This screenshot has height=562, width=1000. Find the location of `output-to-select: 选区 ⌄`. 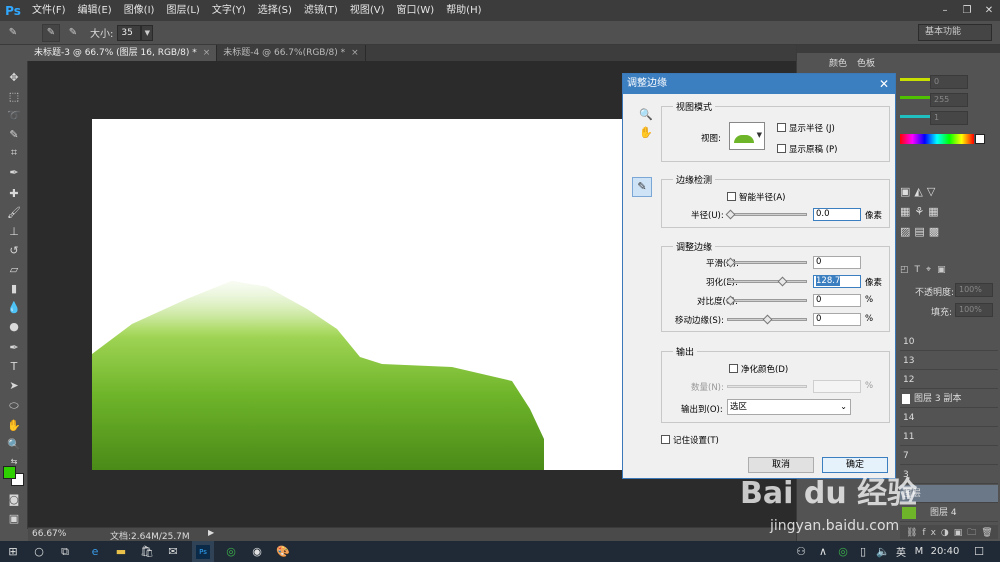

output-to-select: 选区 ⌄ is located at coordinates (789, 407).